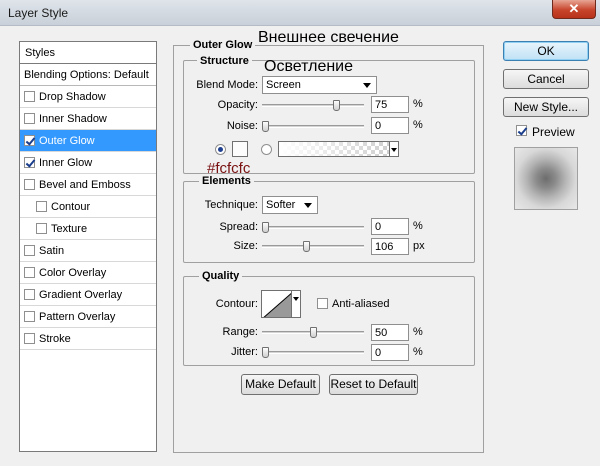 This screenshot has width=600, height=466. I want to click on annotation-color-hex: #fcfcfc, so click(229, 168).